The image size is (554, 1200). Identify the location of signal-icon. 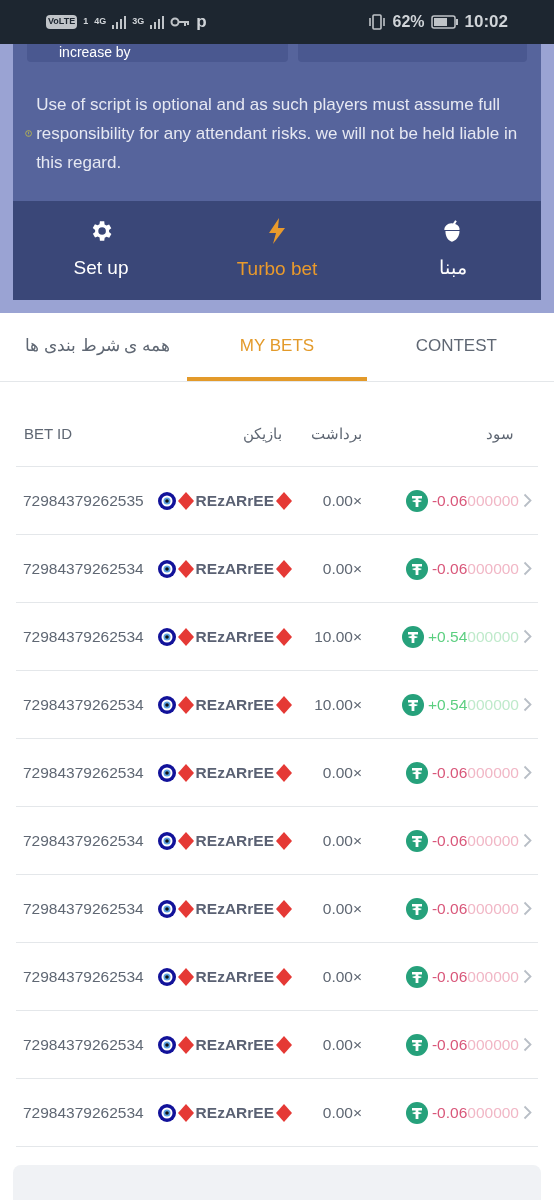
(157, 22).